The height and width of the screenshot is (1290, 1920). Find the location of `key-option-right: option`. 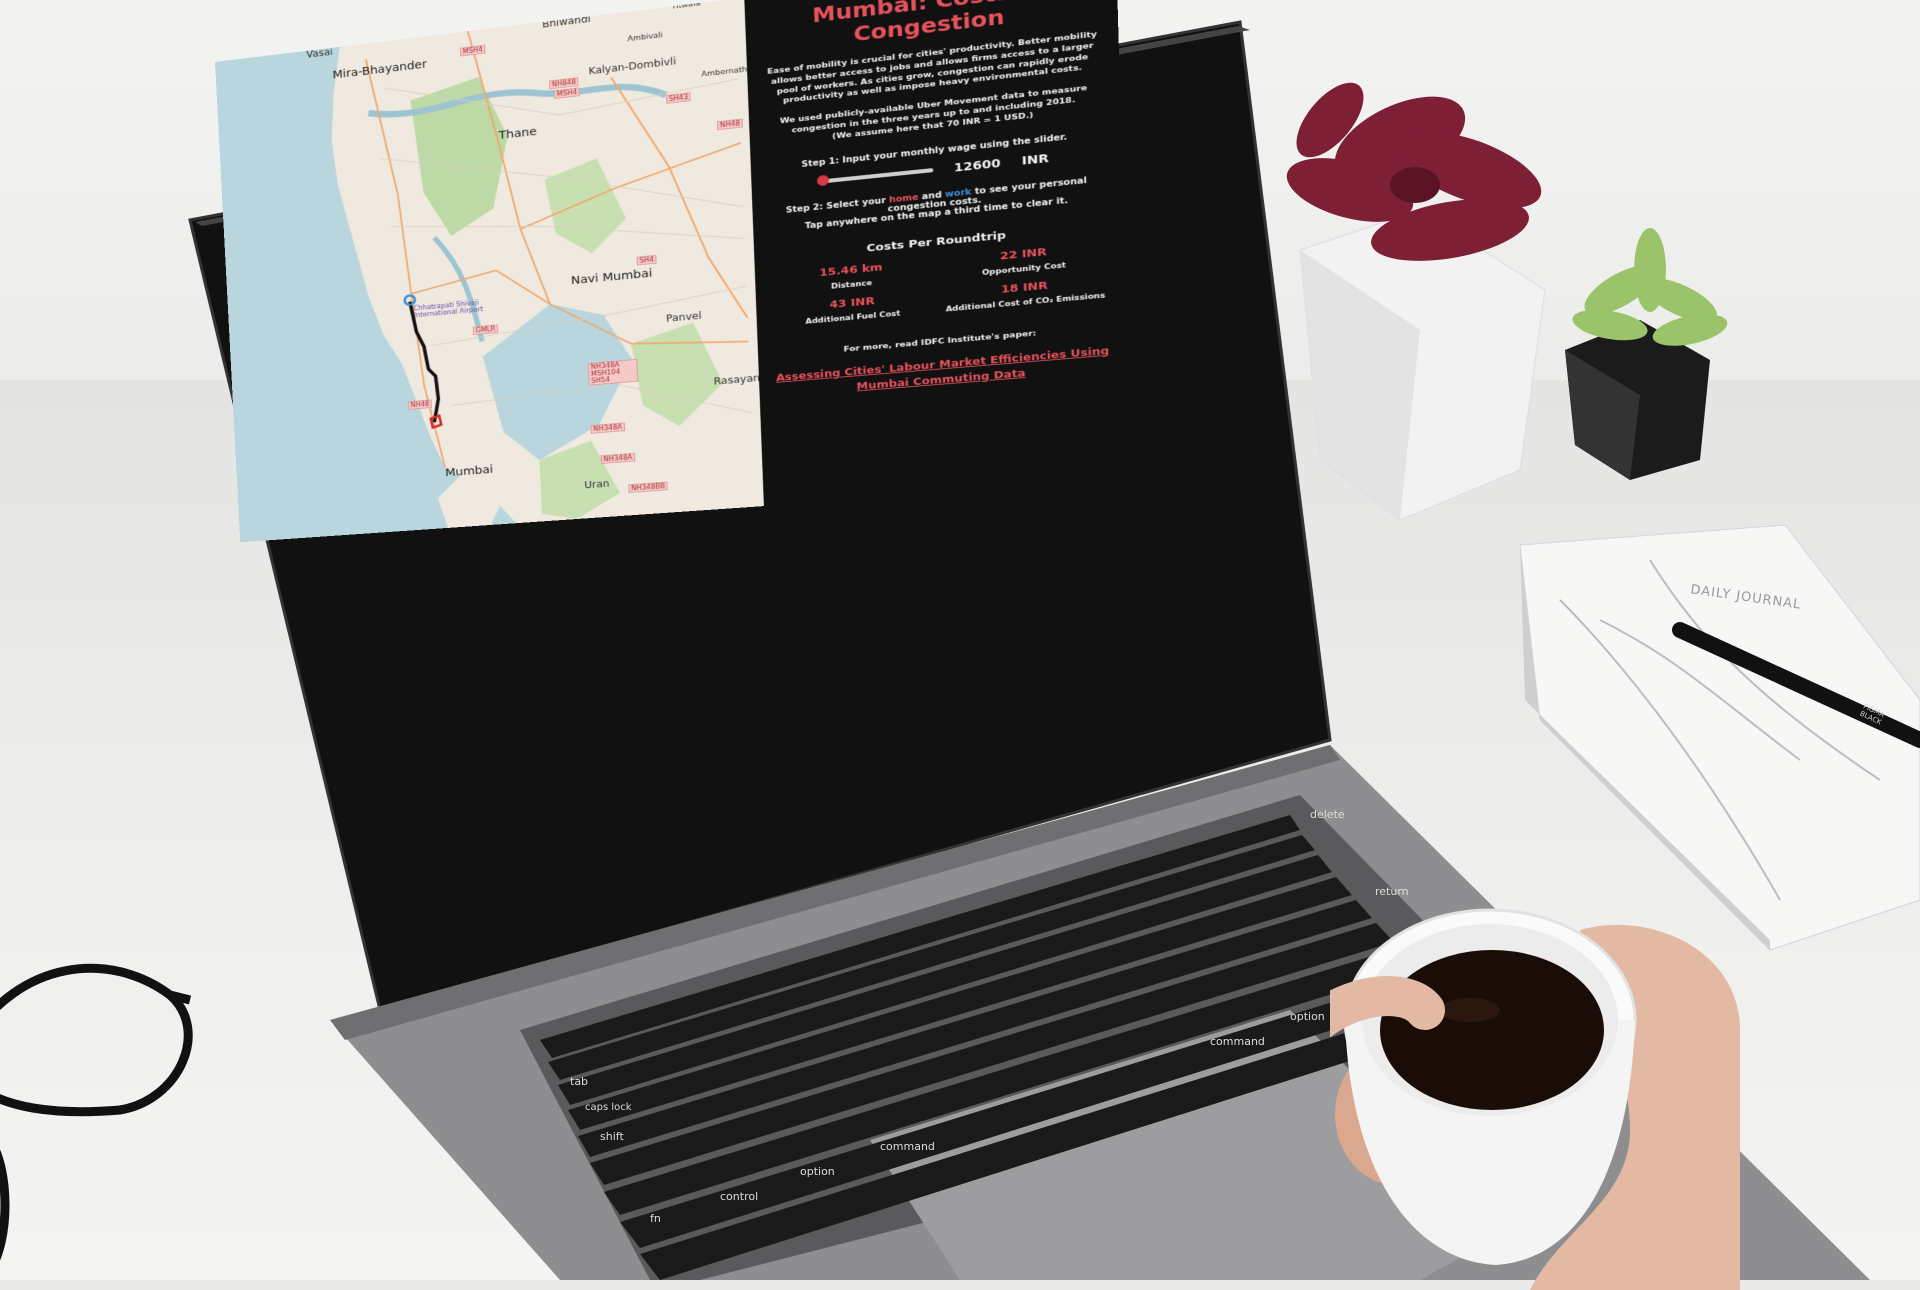

key-option-right: option is located at coordinates (1307, 1016).